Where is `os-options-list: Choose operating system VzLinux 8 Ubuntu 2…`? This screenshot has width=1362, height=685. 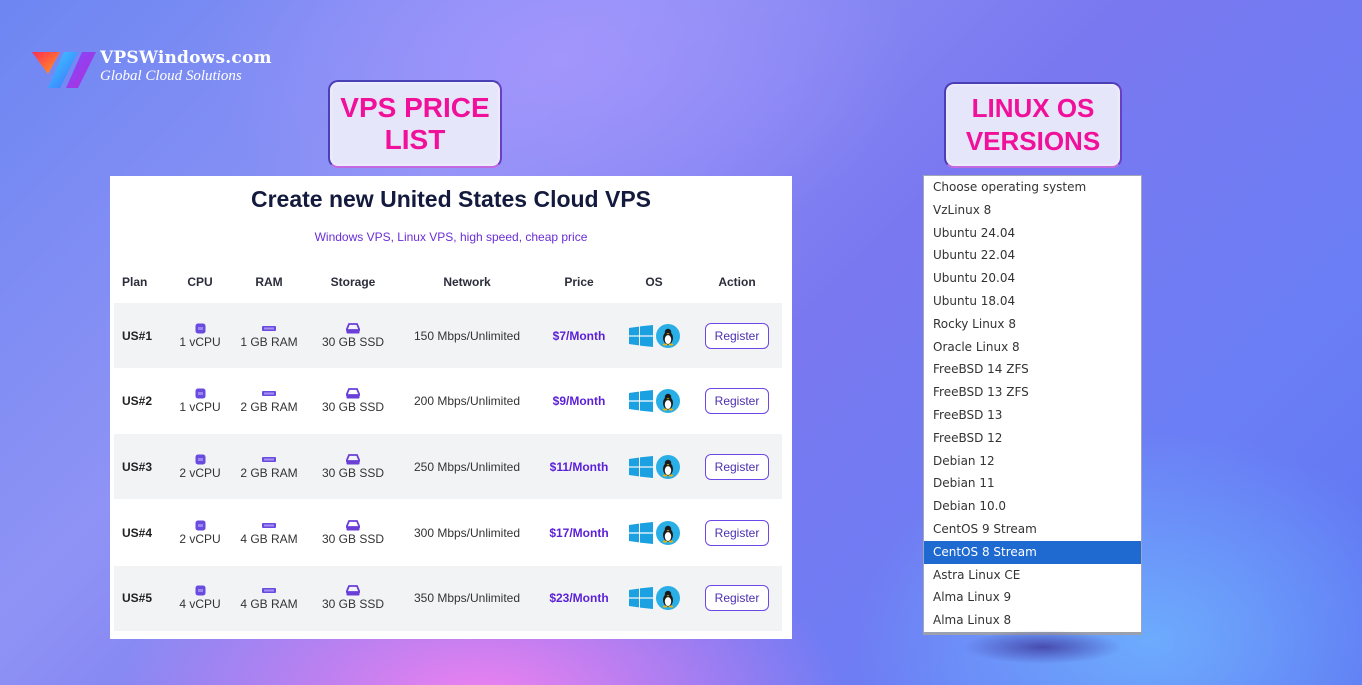 os-options-list: Choose operating system VzLinux 8 Ubuntu 2… is located at coordinates (1032, 405).